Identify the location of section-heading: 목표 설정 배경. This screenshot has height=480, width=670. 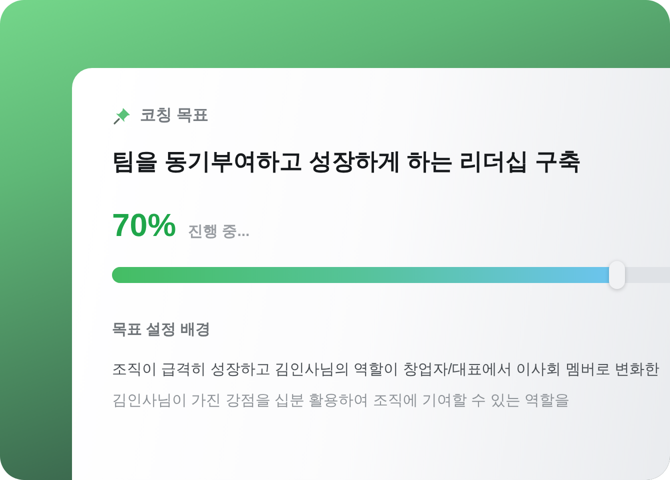
(162, 330).